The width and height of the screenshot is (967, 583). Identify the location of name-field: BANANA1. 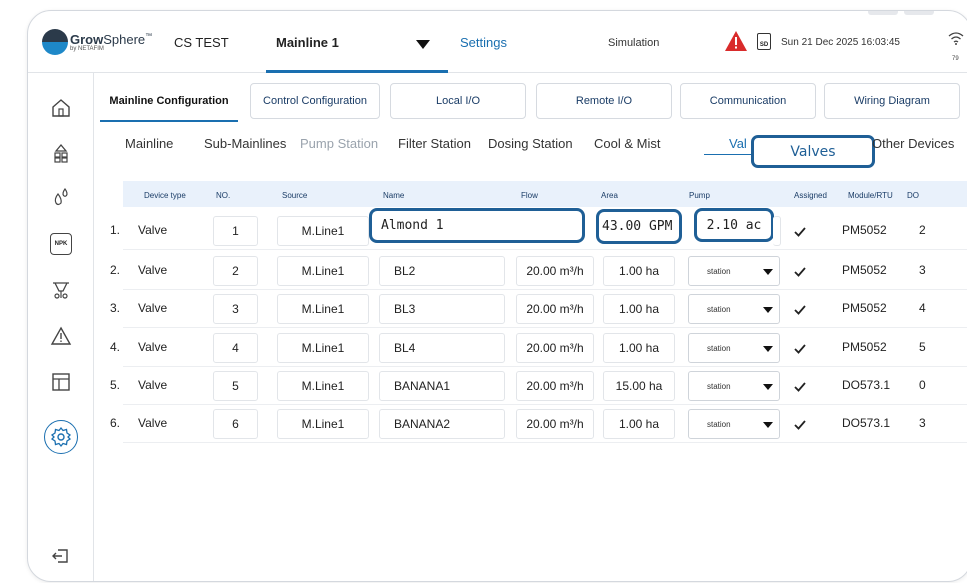
(442, 386).